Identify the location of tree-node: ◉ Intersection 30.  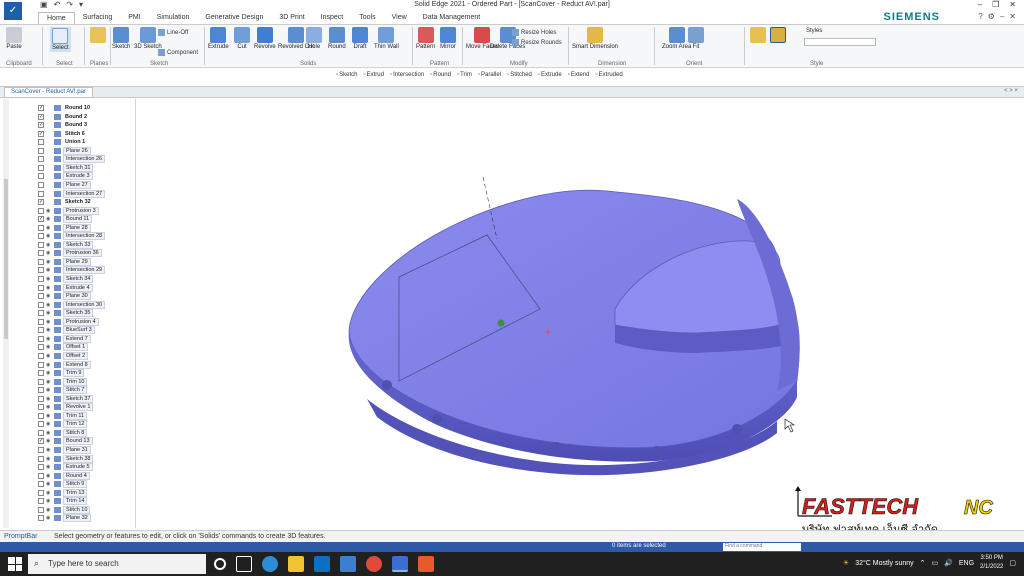
(72, 304).